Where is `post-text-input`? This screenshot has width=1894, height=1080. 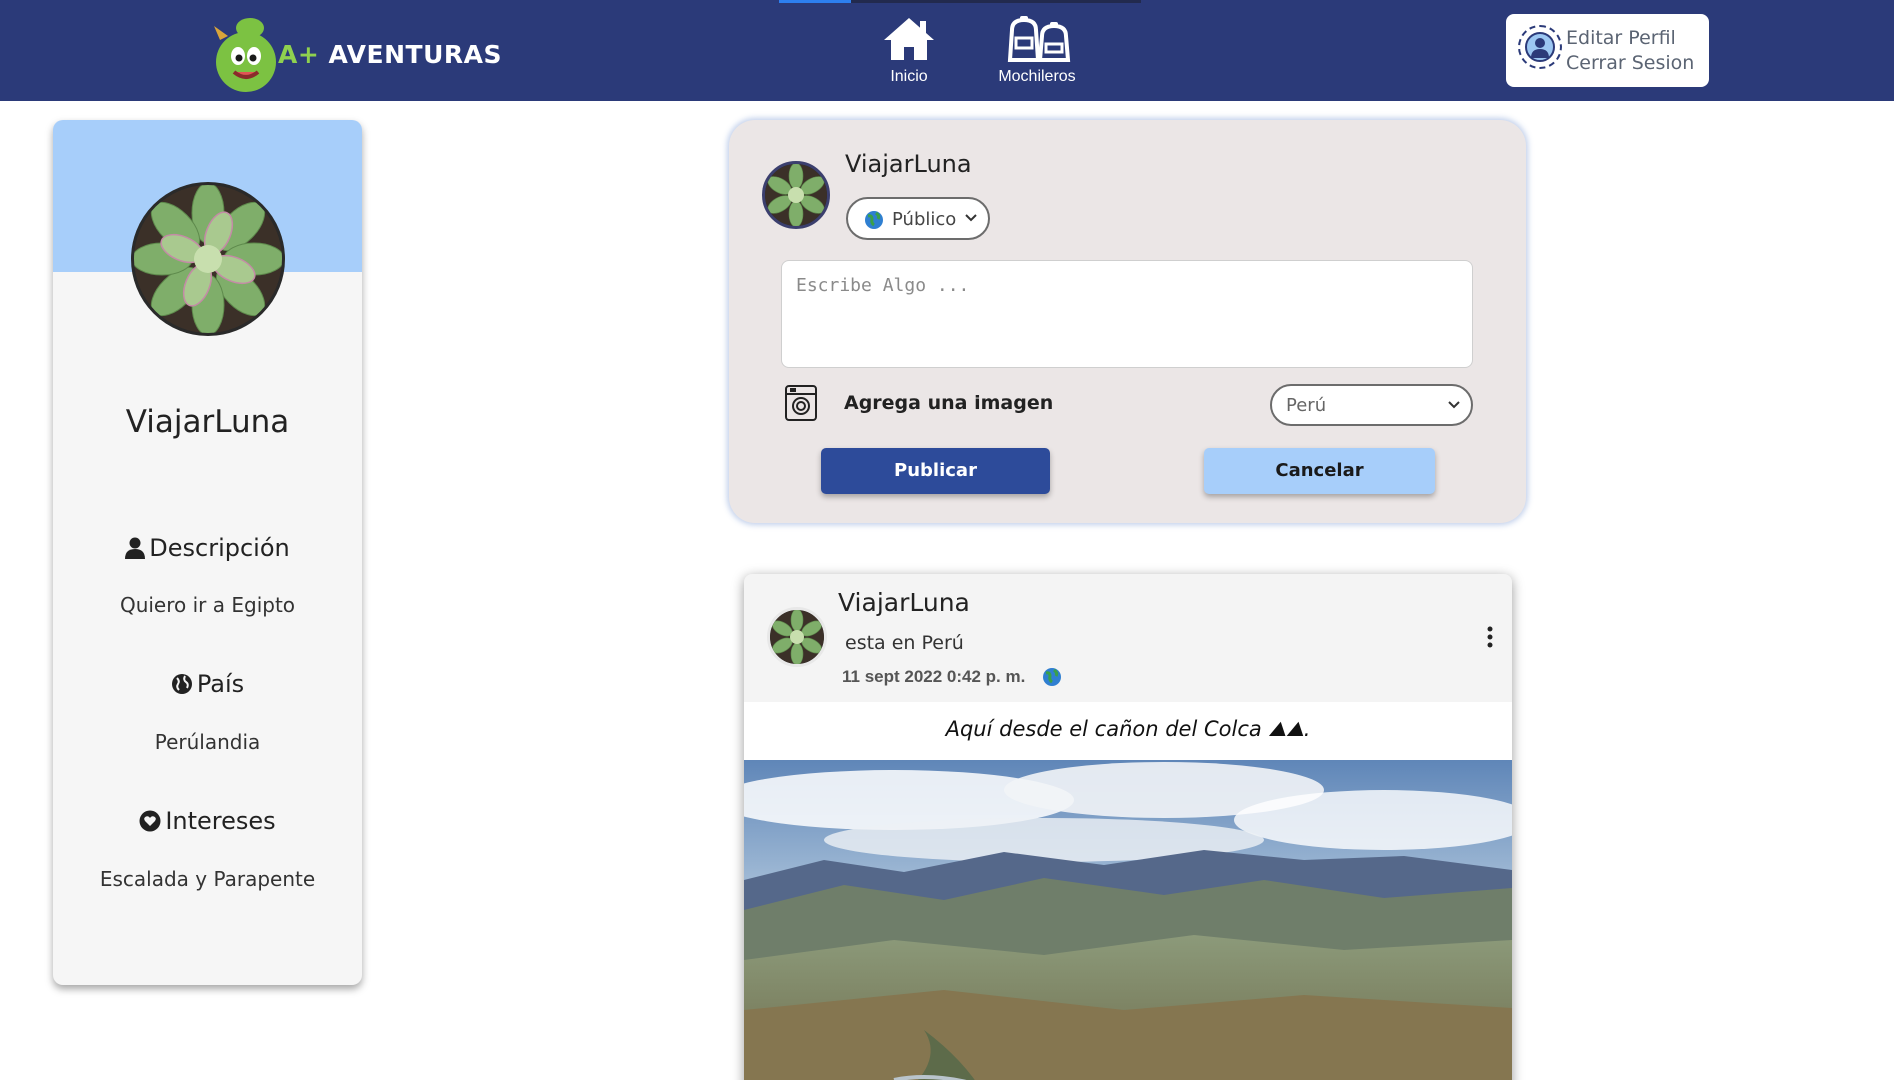
post-text-input is located at coordinates (1127, 314).